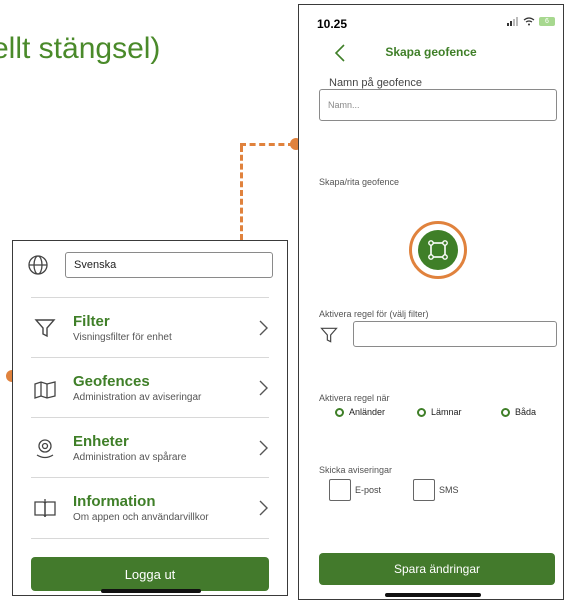 The image size is (566, 603). Describe the element at coordinates (332, 24) in the screenshot. I see `status-time: 10.25` at that location.